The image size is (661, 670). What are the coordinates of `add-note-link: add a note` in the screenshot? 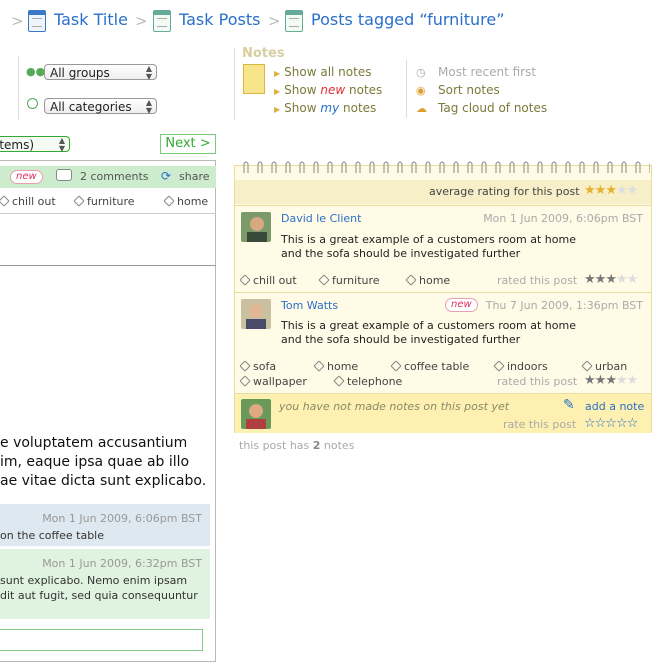 It's located at (614, 406).